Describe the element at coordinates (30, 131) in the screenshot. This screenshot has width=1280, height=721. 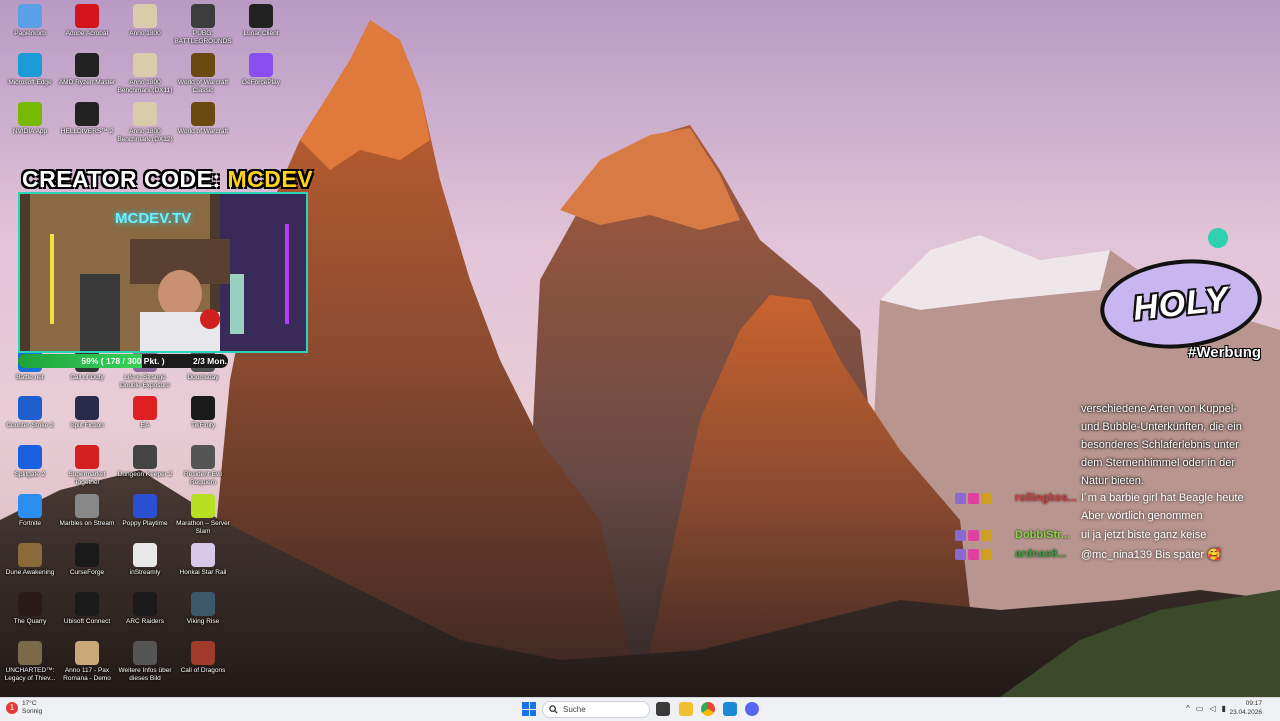
I see `desktop-icon-label: NVIDIA App` at that location.